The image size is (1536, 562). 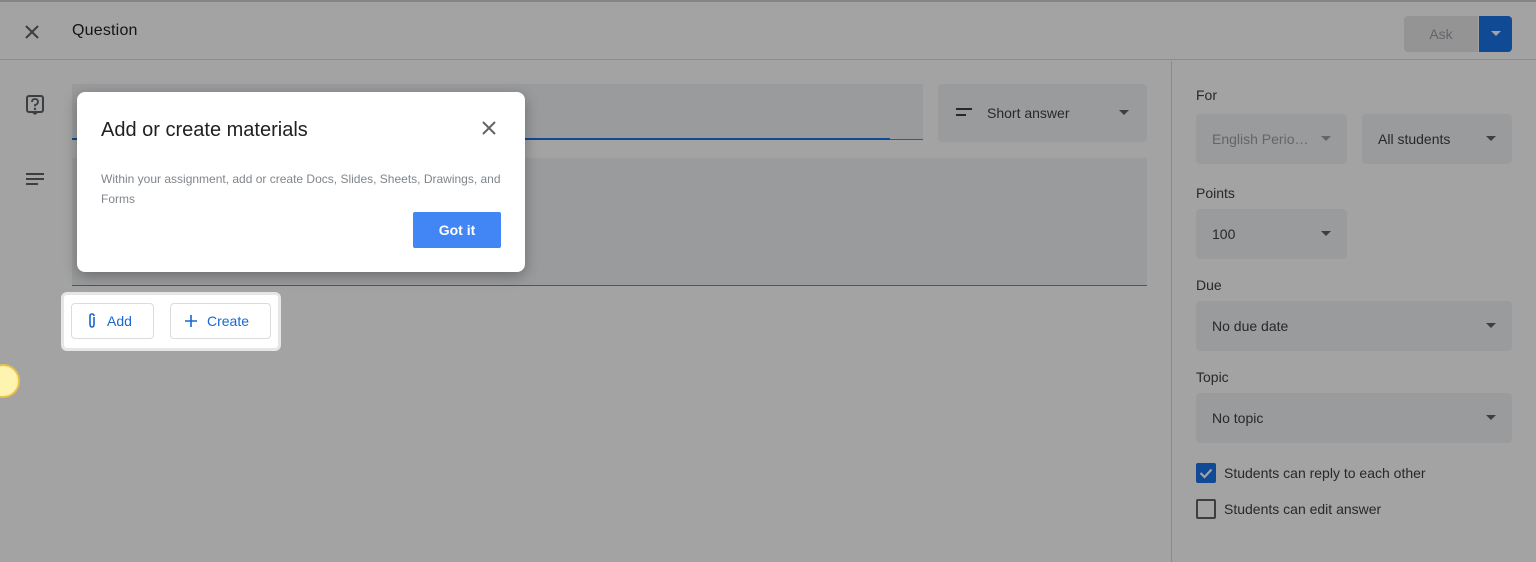 I want to click on create-button: Create, so click(x=220, y=321).